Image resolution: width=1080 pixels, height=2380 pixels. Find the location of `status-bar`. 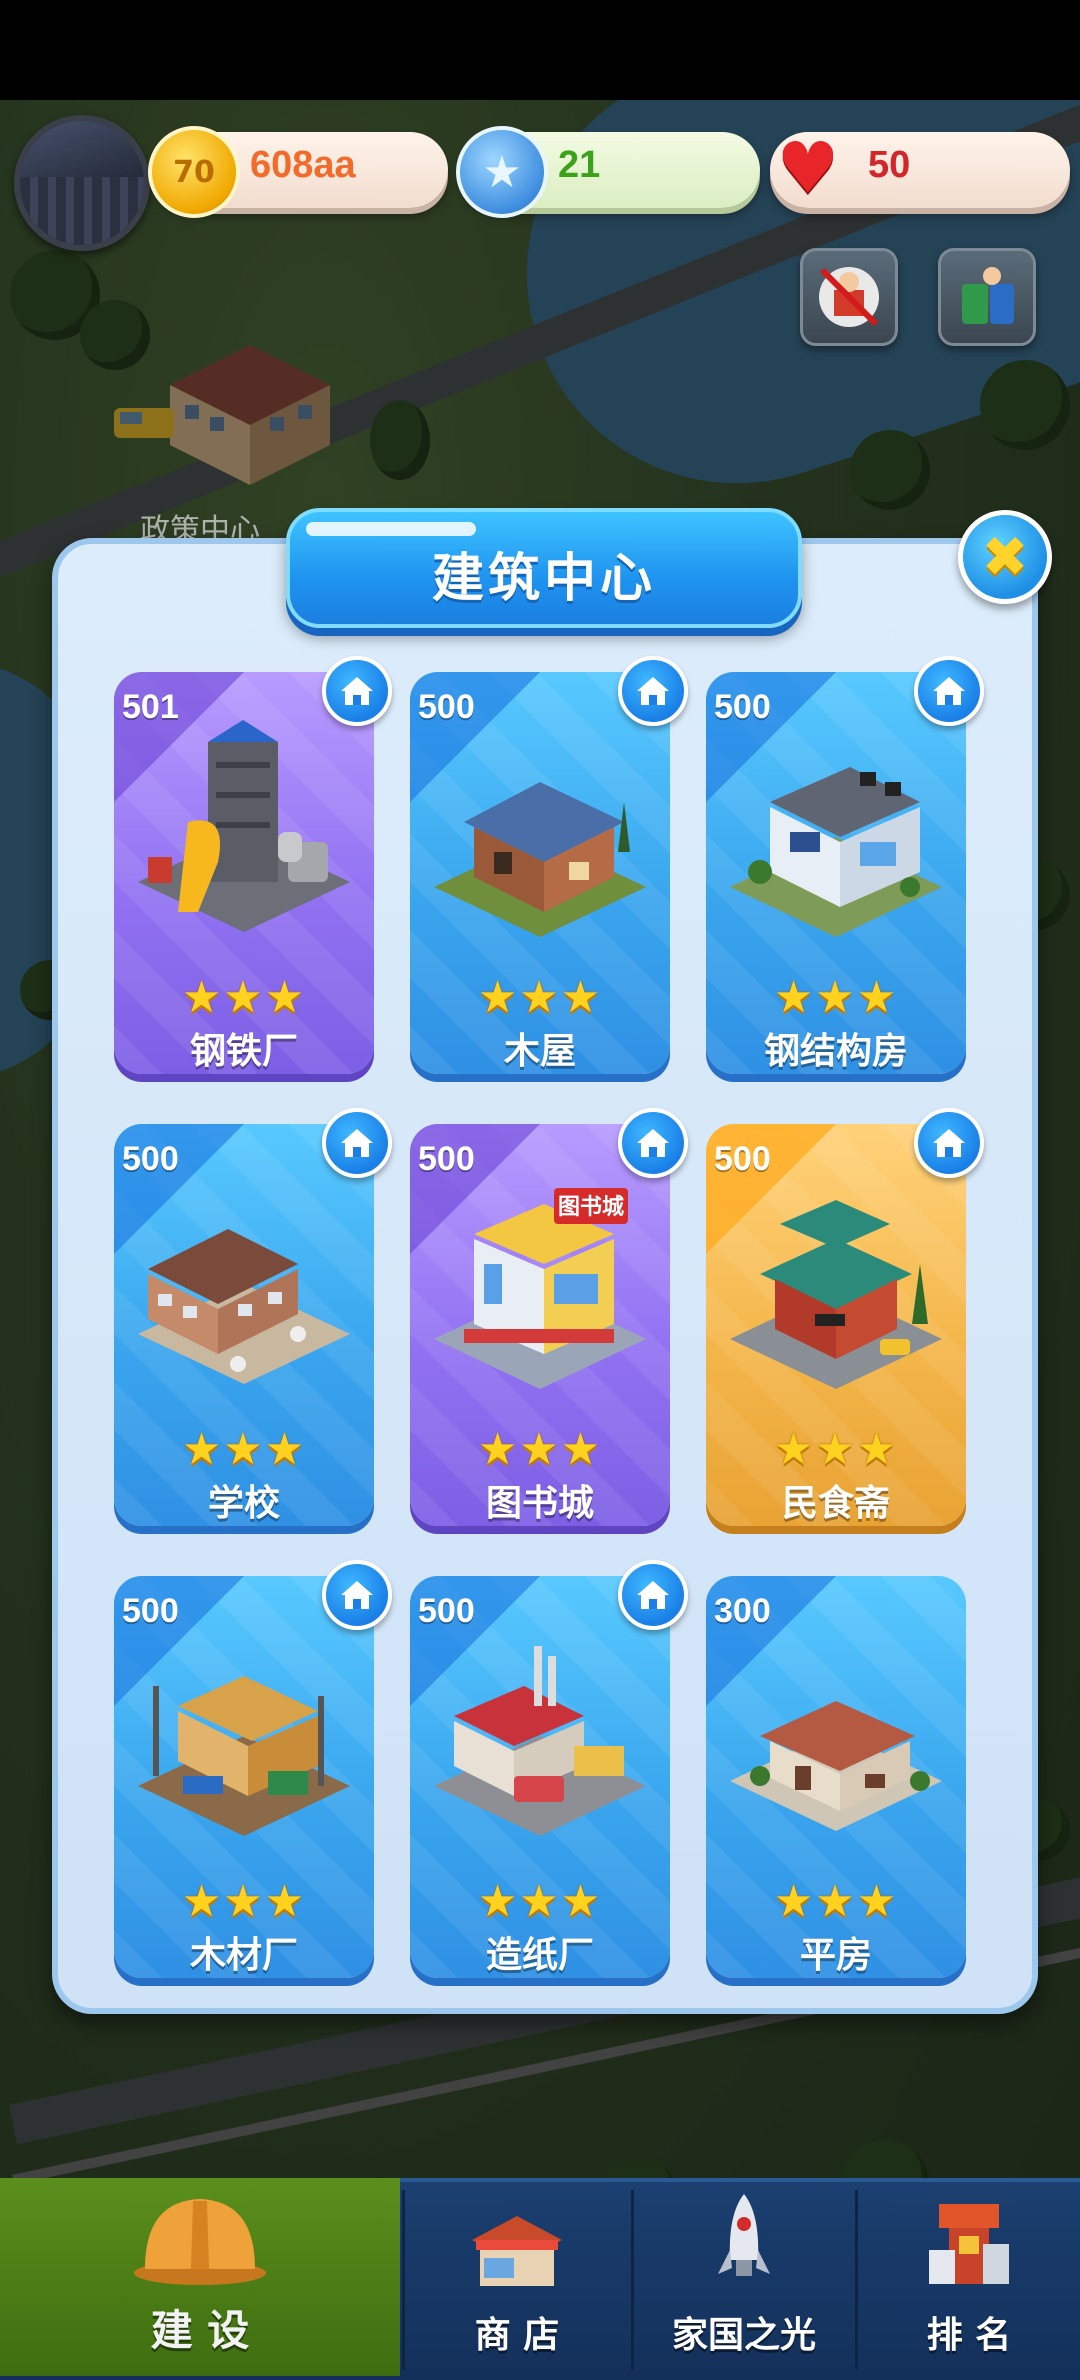

status-bar is located at coordinates (540, 50).